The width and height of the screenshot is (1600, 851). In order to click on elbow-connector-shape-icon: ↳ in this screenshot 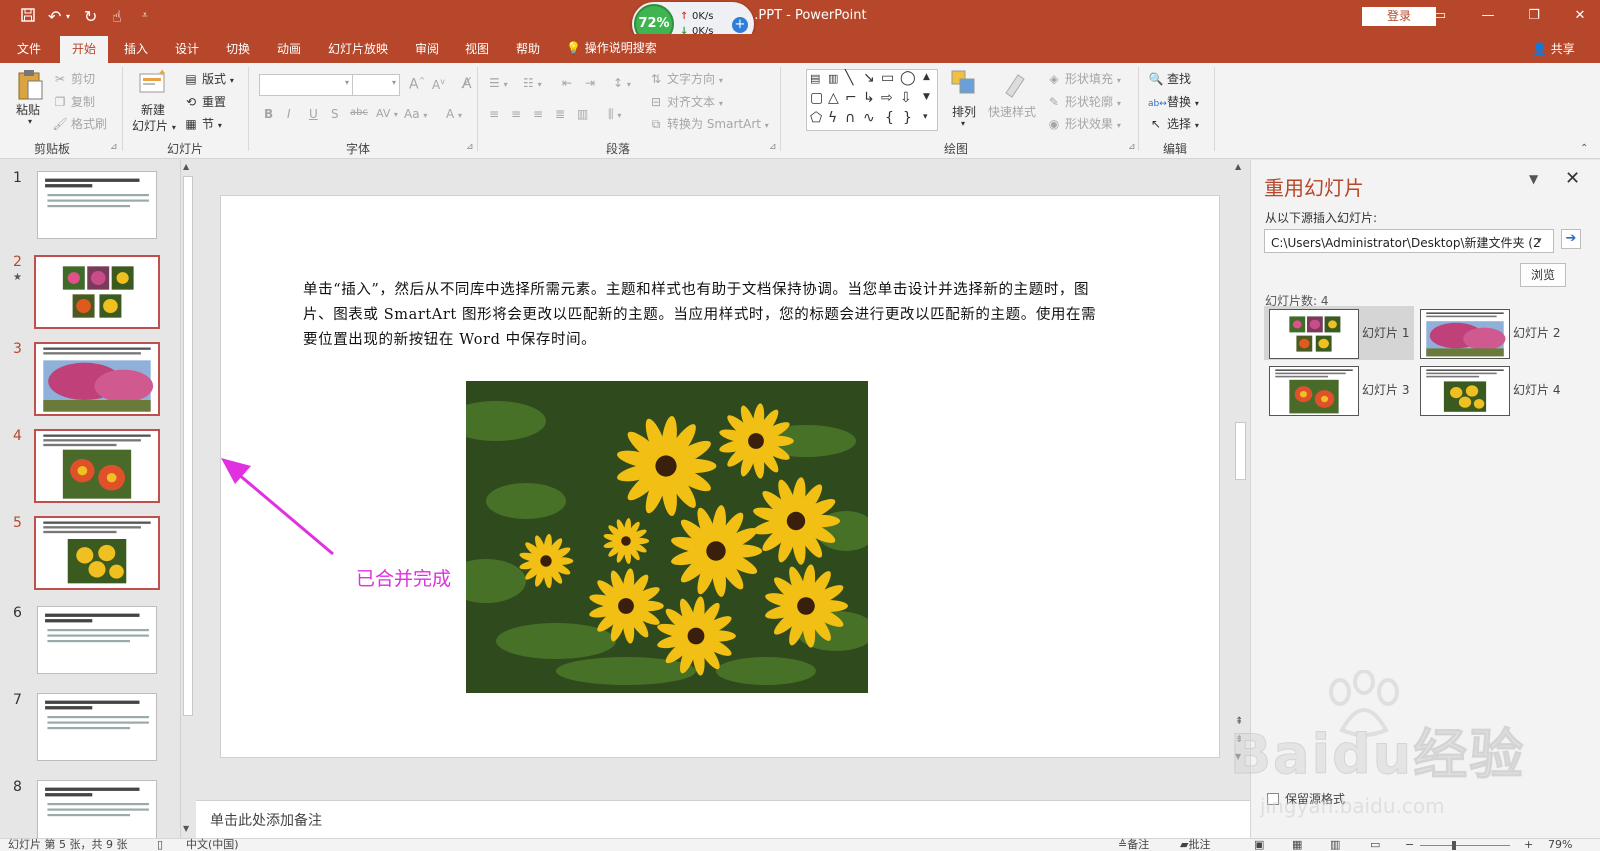, I will do `click(869, 98)`.